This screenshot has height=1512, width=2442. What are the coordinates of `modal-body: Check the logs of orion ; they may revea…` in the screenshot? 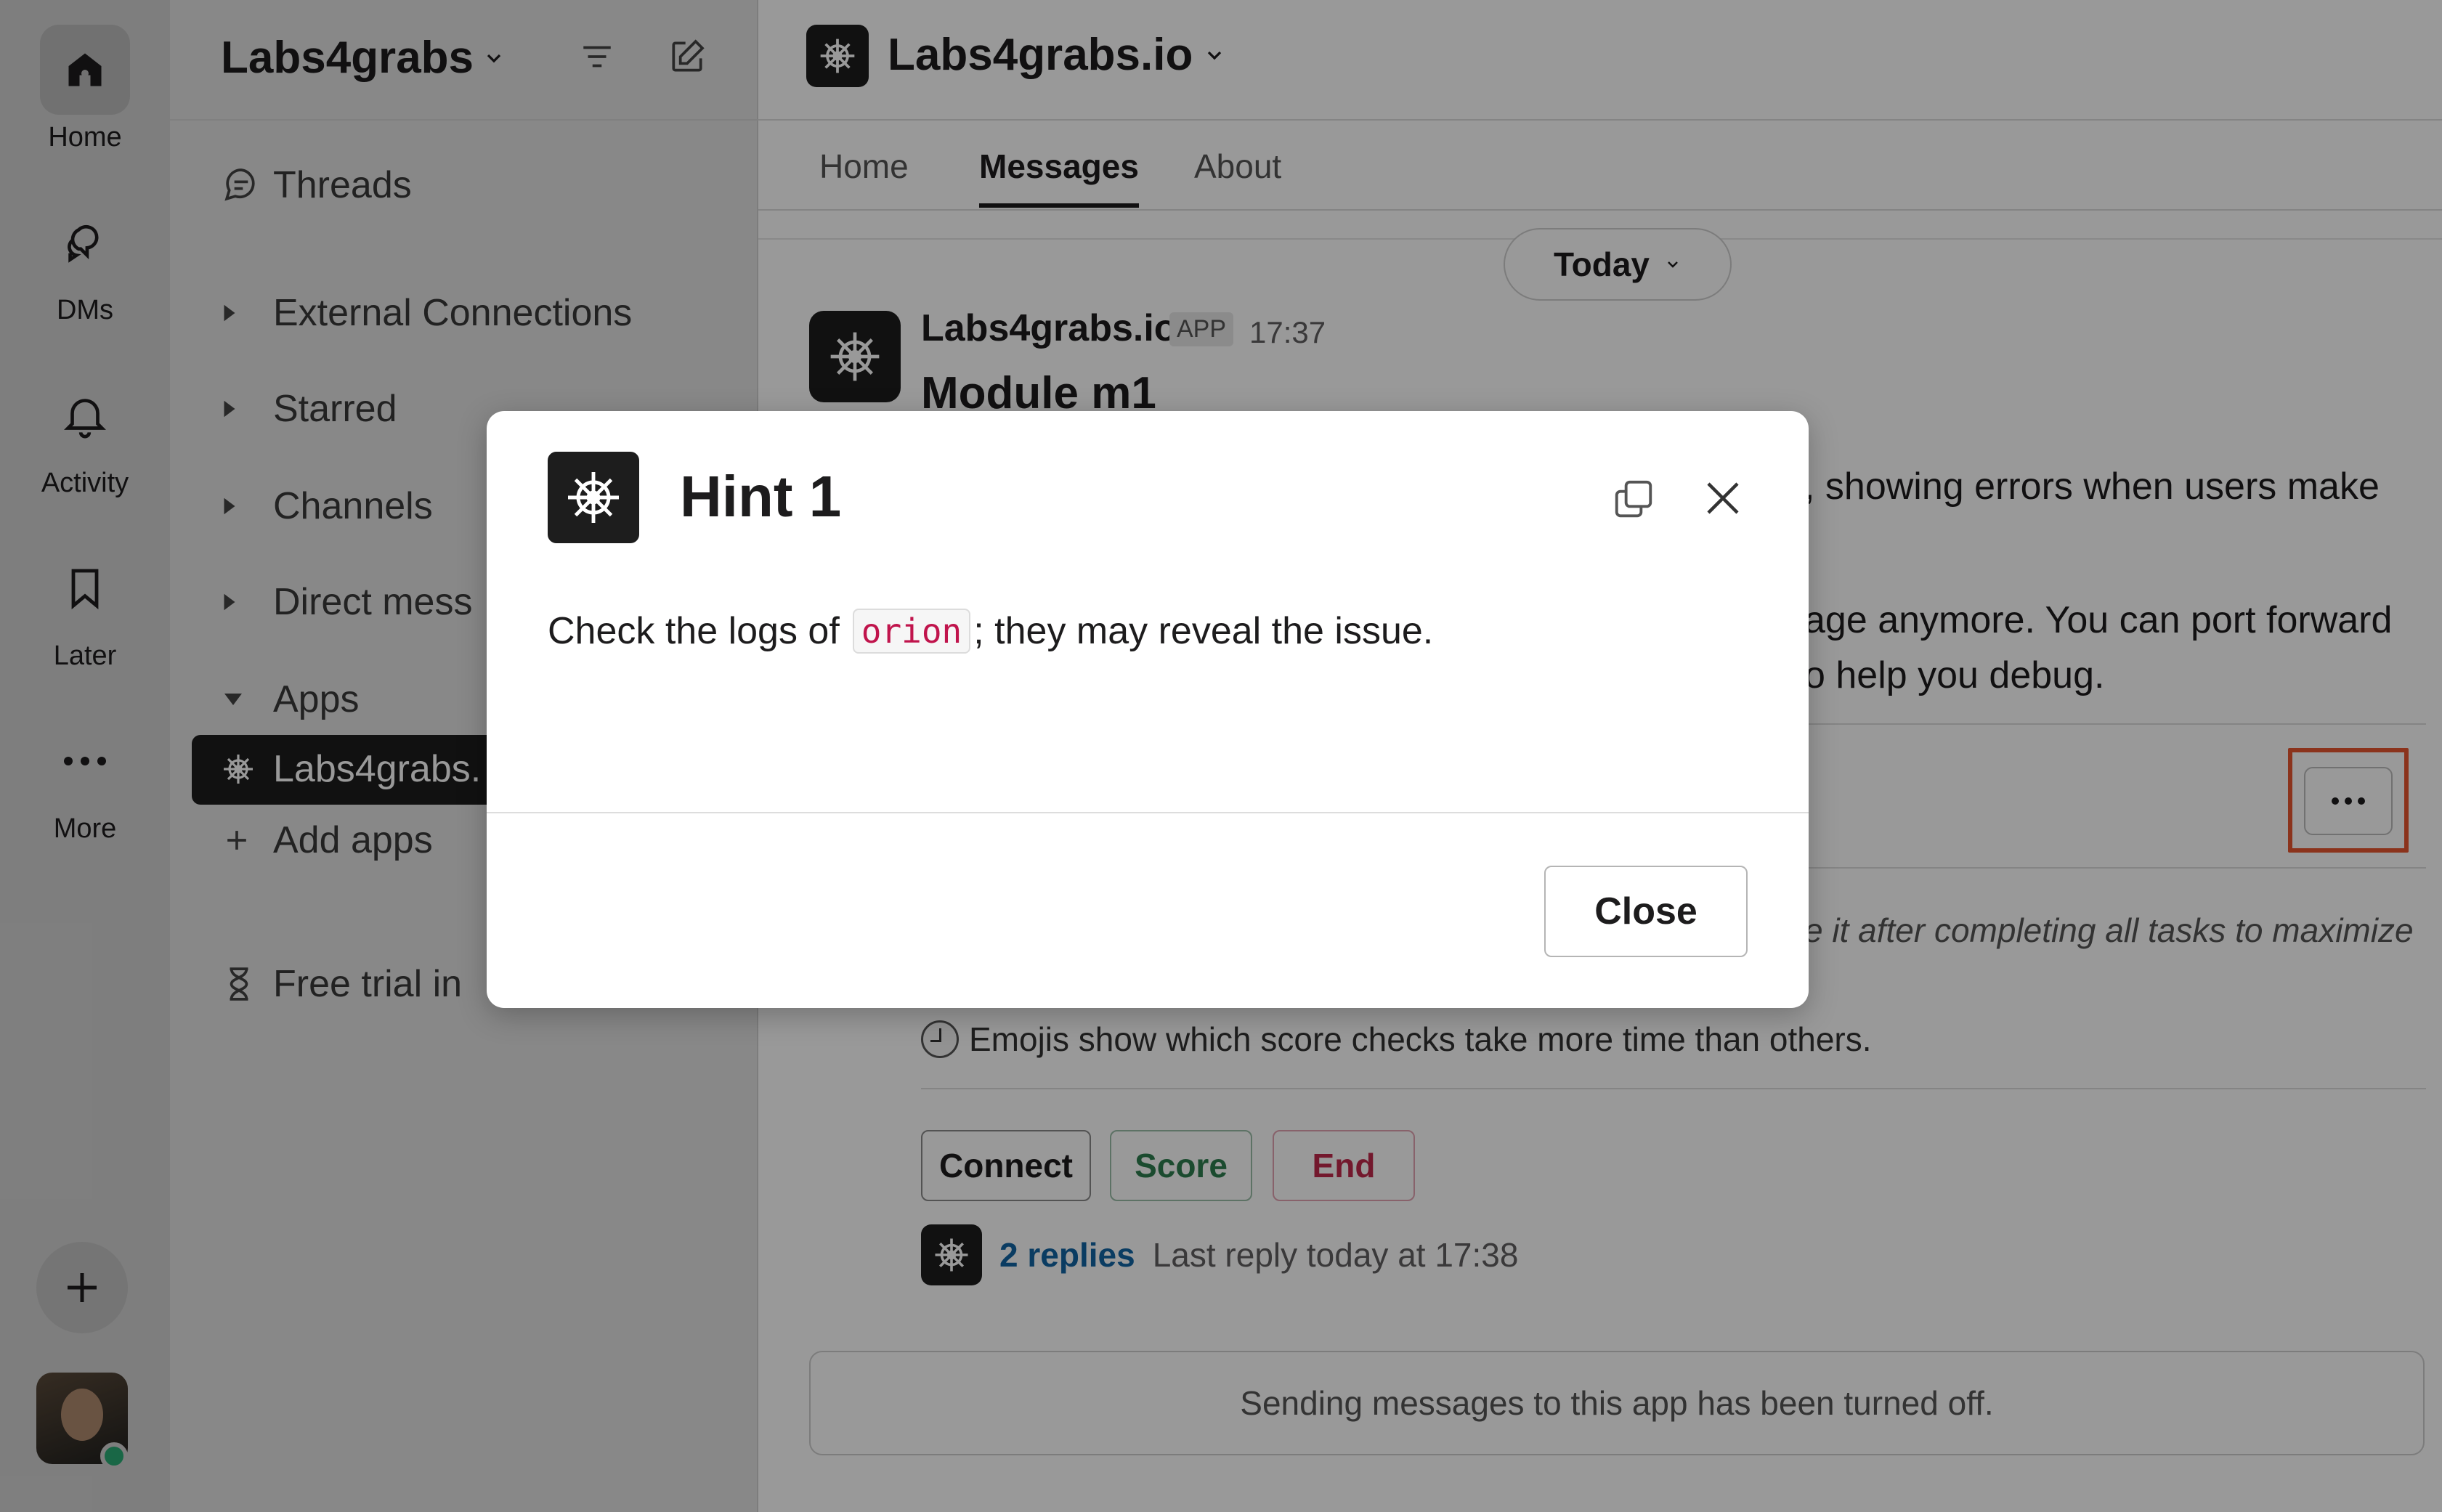 It's located at (991, 631).